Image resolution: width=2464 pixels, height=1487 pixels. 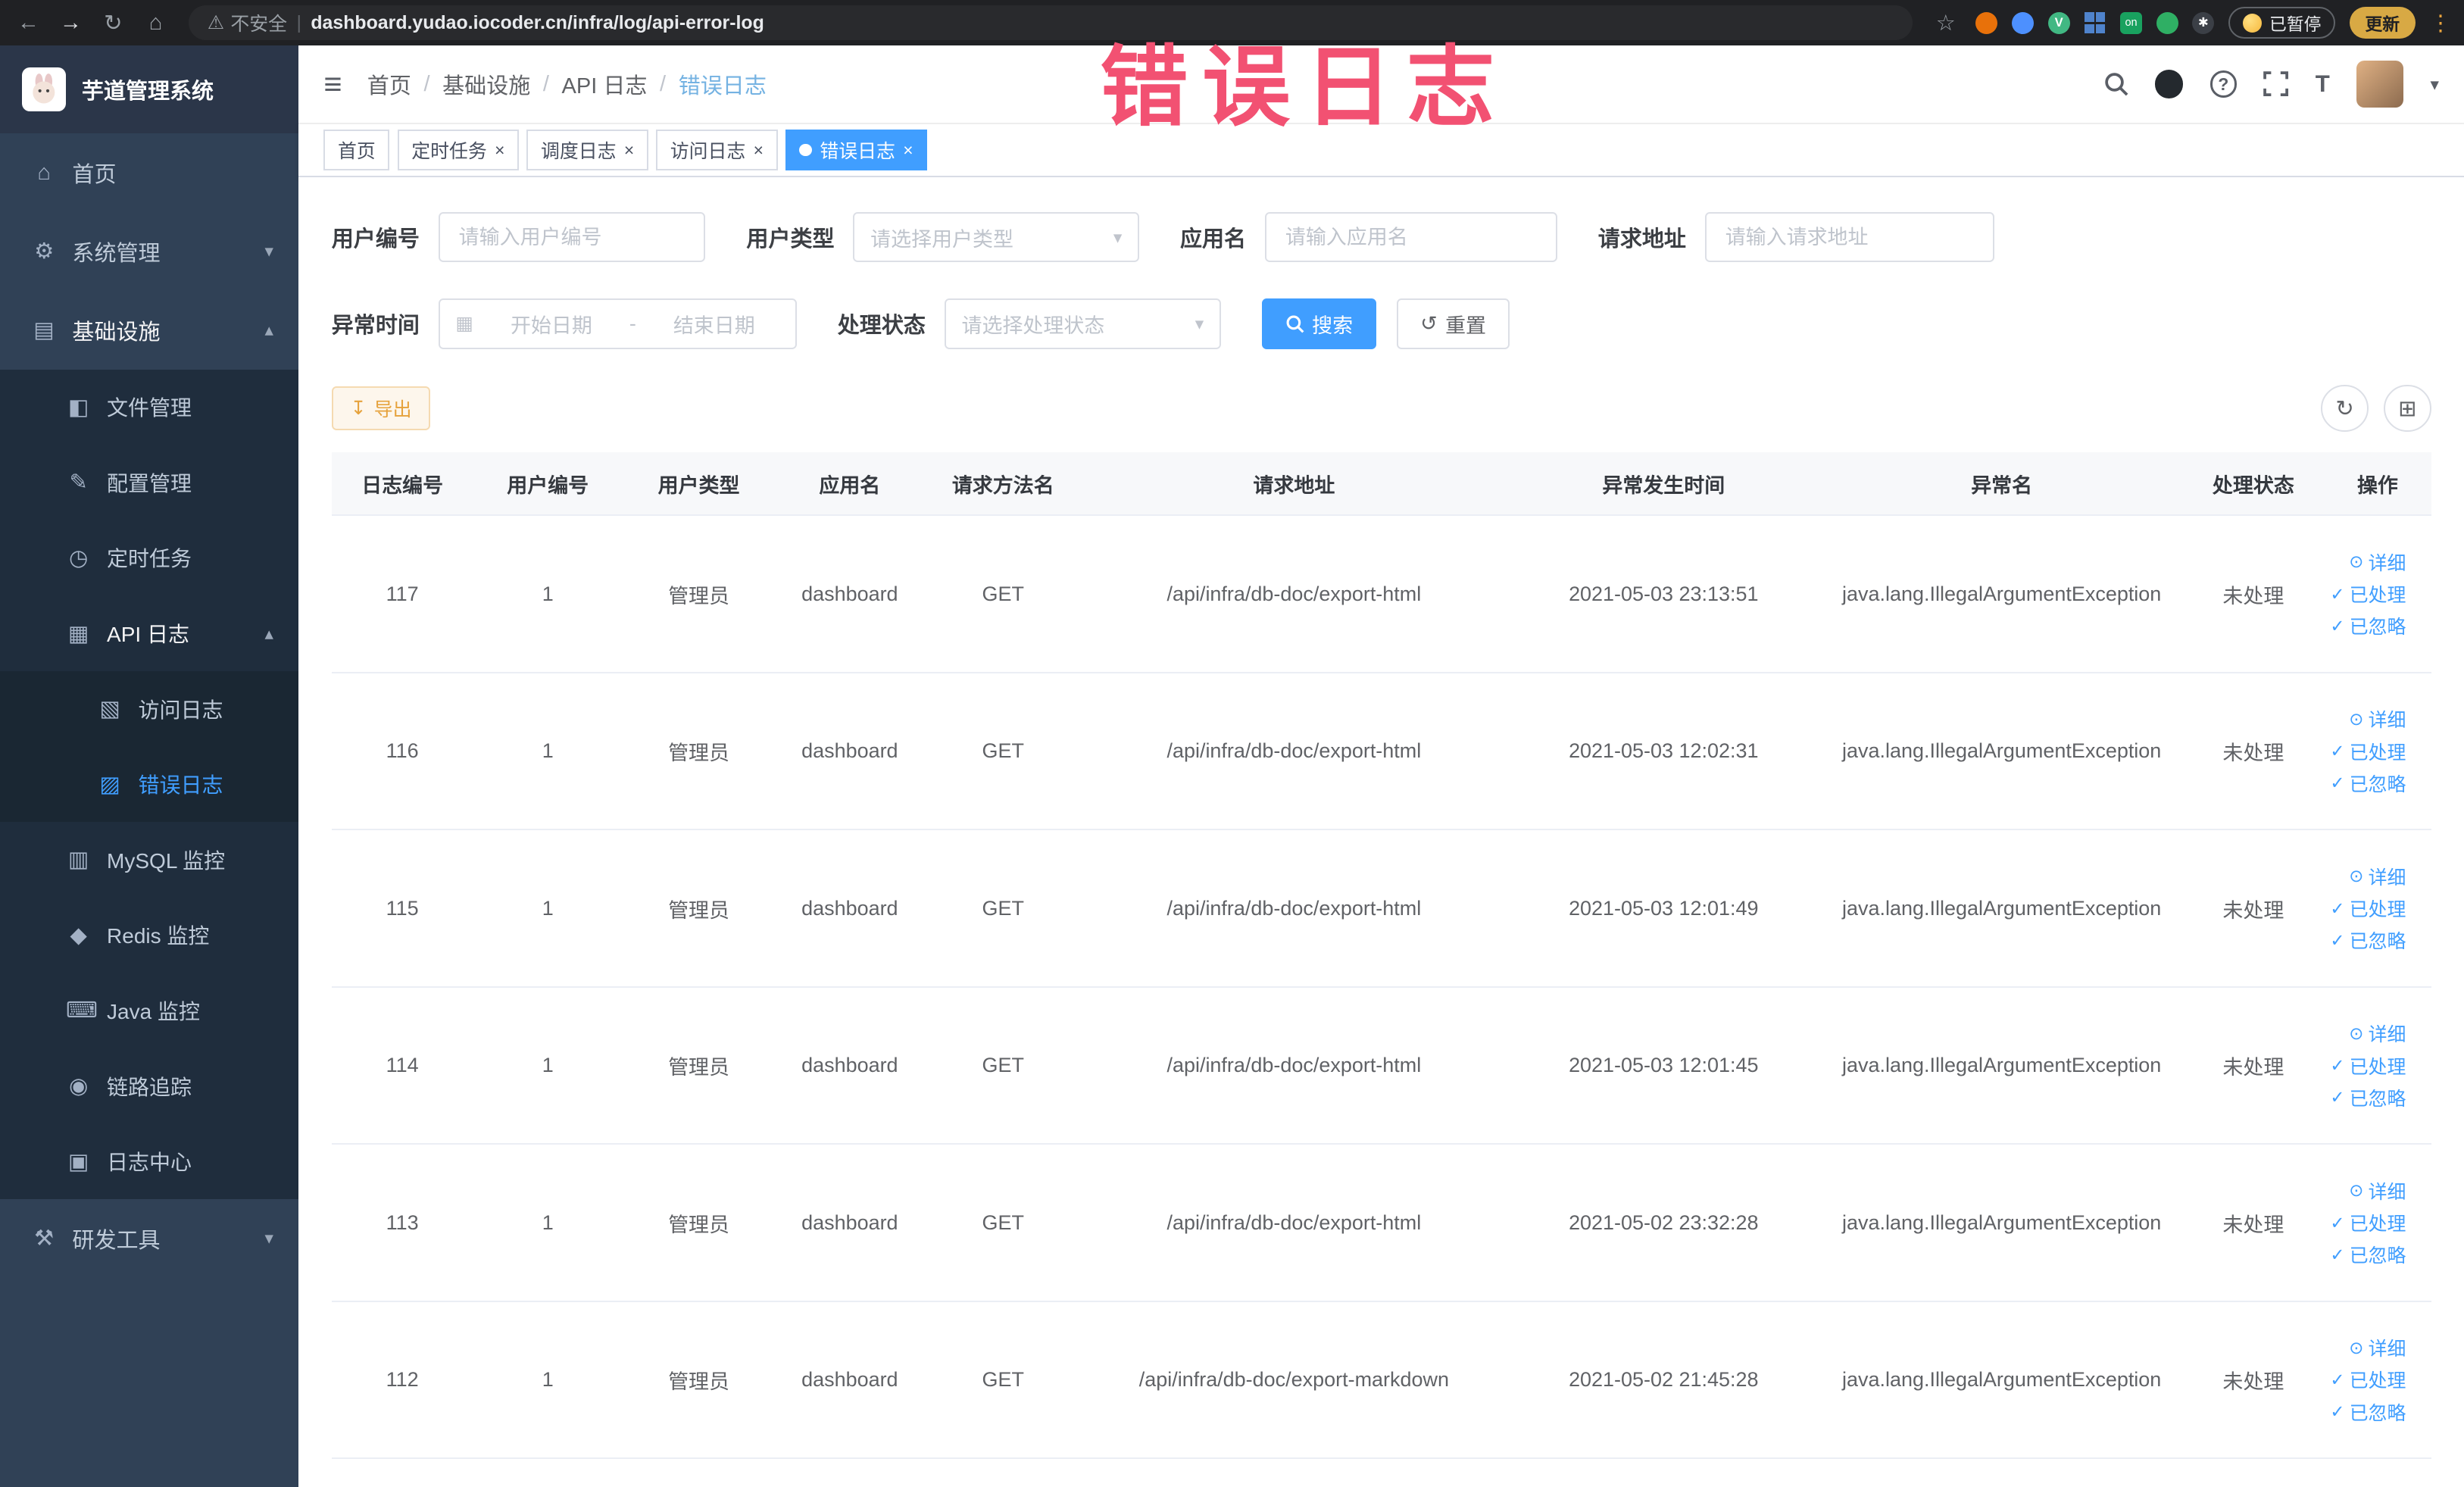 What do you see at coordinates (2434, 84) in the screenshot?
I see `avatar-caret-down-icon: ▾` at bounding box center [2434, 84].